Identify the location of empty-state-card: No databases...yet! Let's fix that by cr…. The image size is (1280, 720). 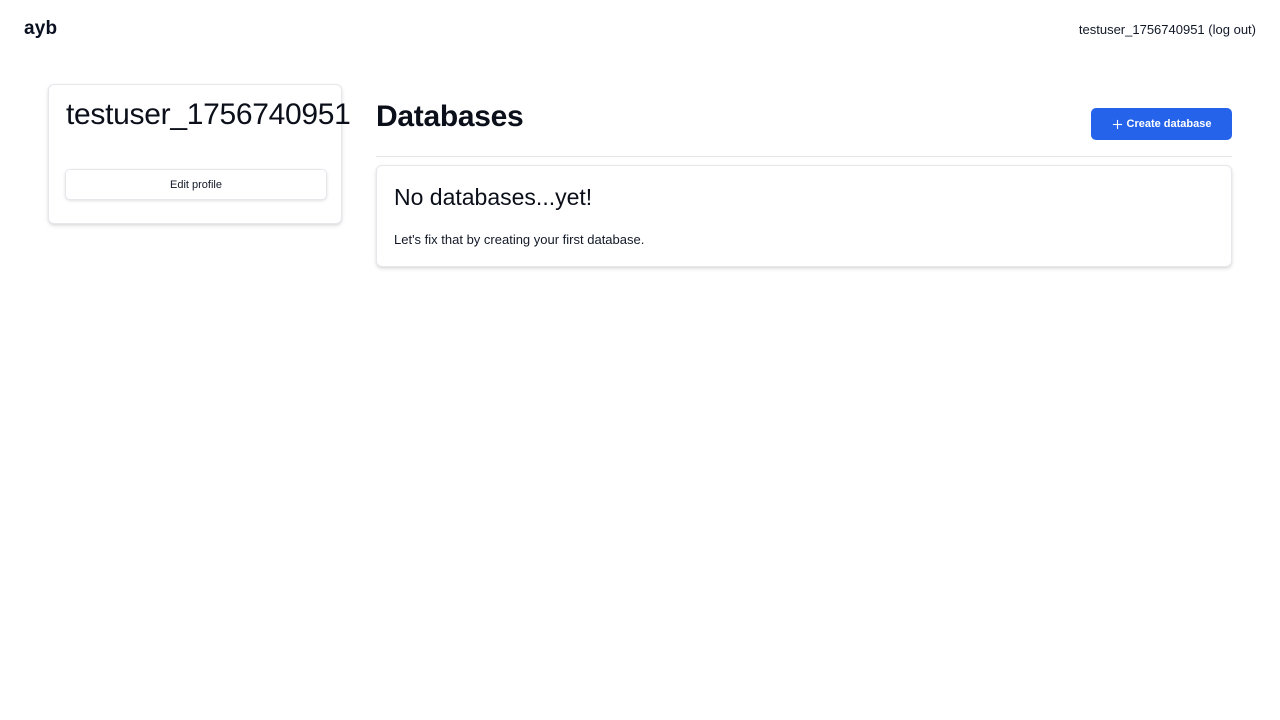
(804, 216).